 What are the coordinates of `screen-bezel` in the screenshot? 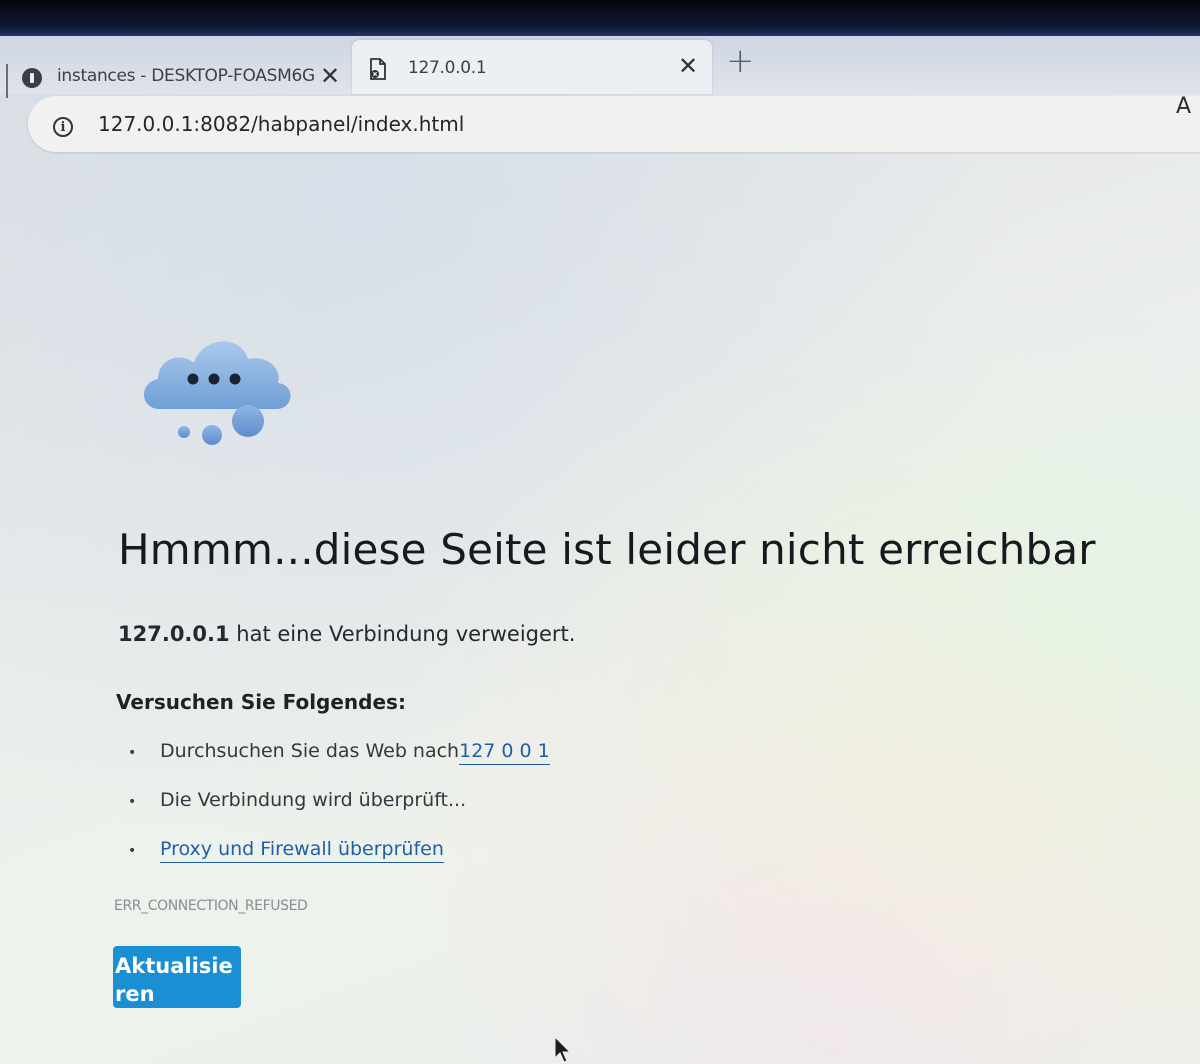 It's located at (600, 19).